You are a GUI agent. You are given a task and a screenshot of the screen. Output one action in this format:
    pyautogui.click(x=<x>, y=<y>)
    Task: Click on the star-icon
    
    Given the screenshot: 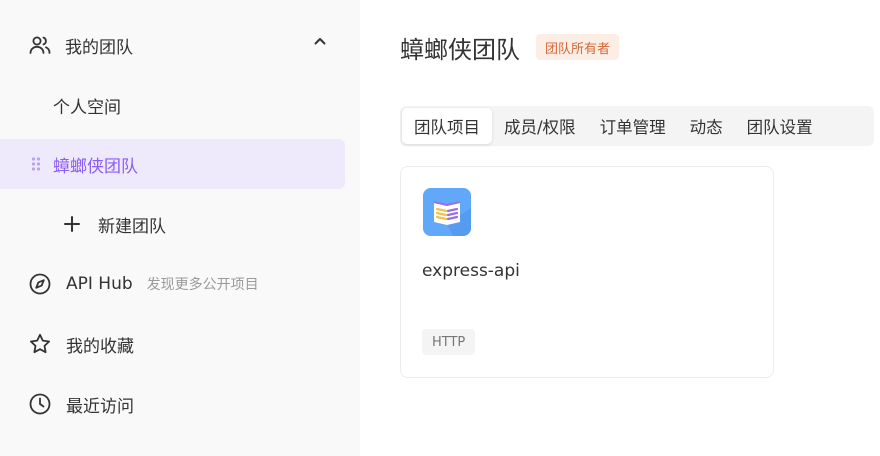 What is the action you would take?
    pyautogui.click(x=40, y=344)
    